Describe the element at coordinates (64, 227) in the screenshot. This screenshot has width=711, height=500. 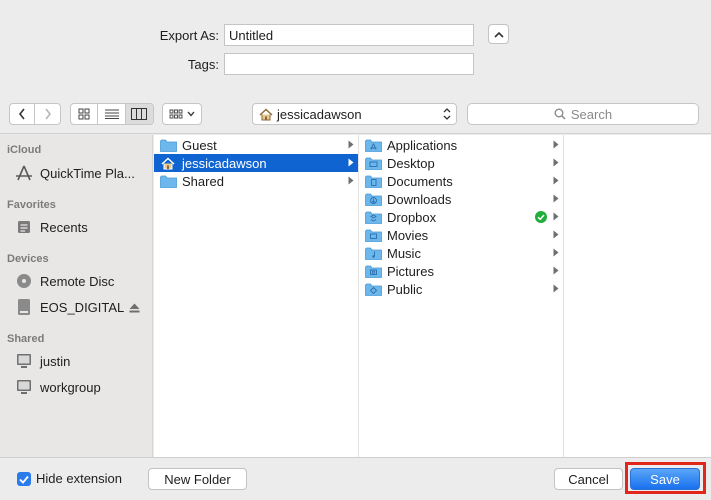
I see `sidebar-item-label: Recents` at that location.